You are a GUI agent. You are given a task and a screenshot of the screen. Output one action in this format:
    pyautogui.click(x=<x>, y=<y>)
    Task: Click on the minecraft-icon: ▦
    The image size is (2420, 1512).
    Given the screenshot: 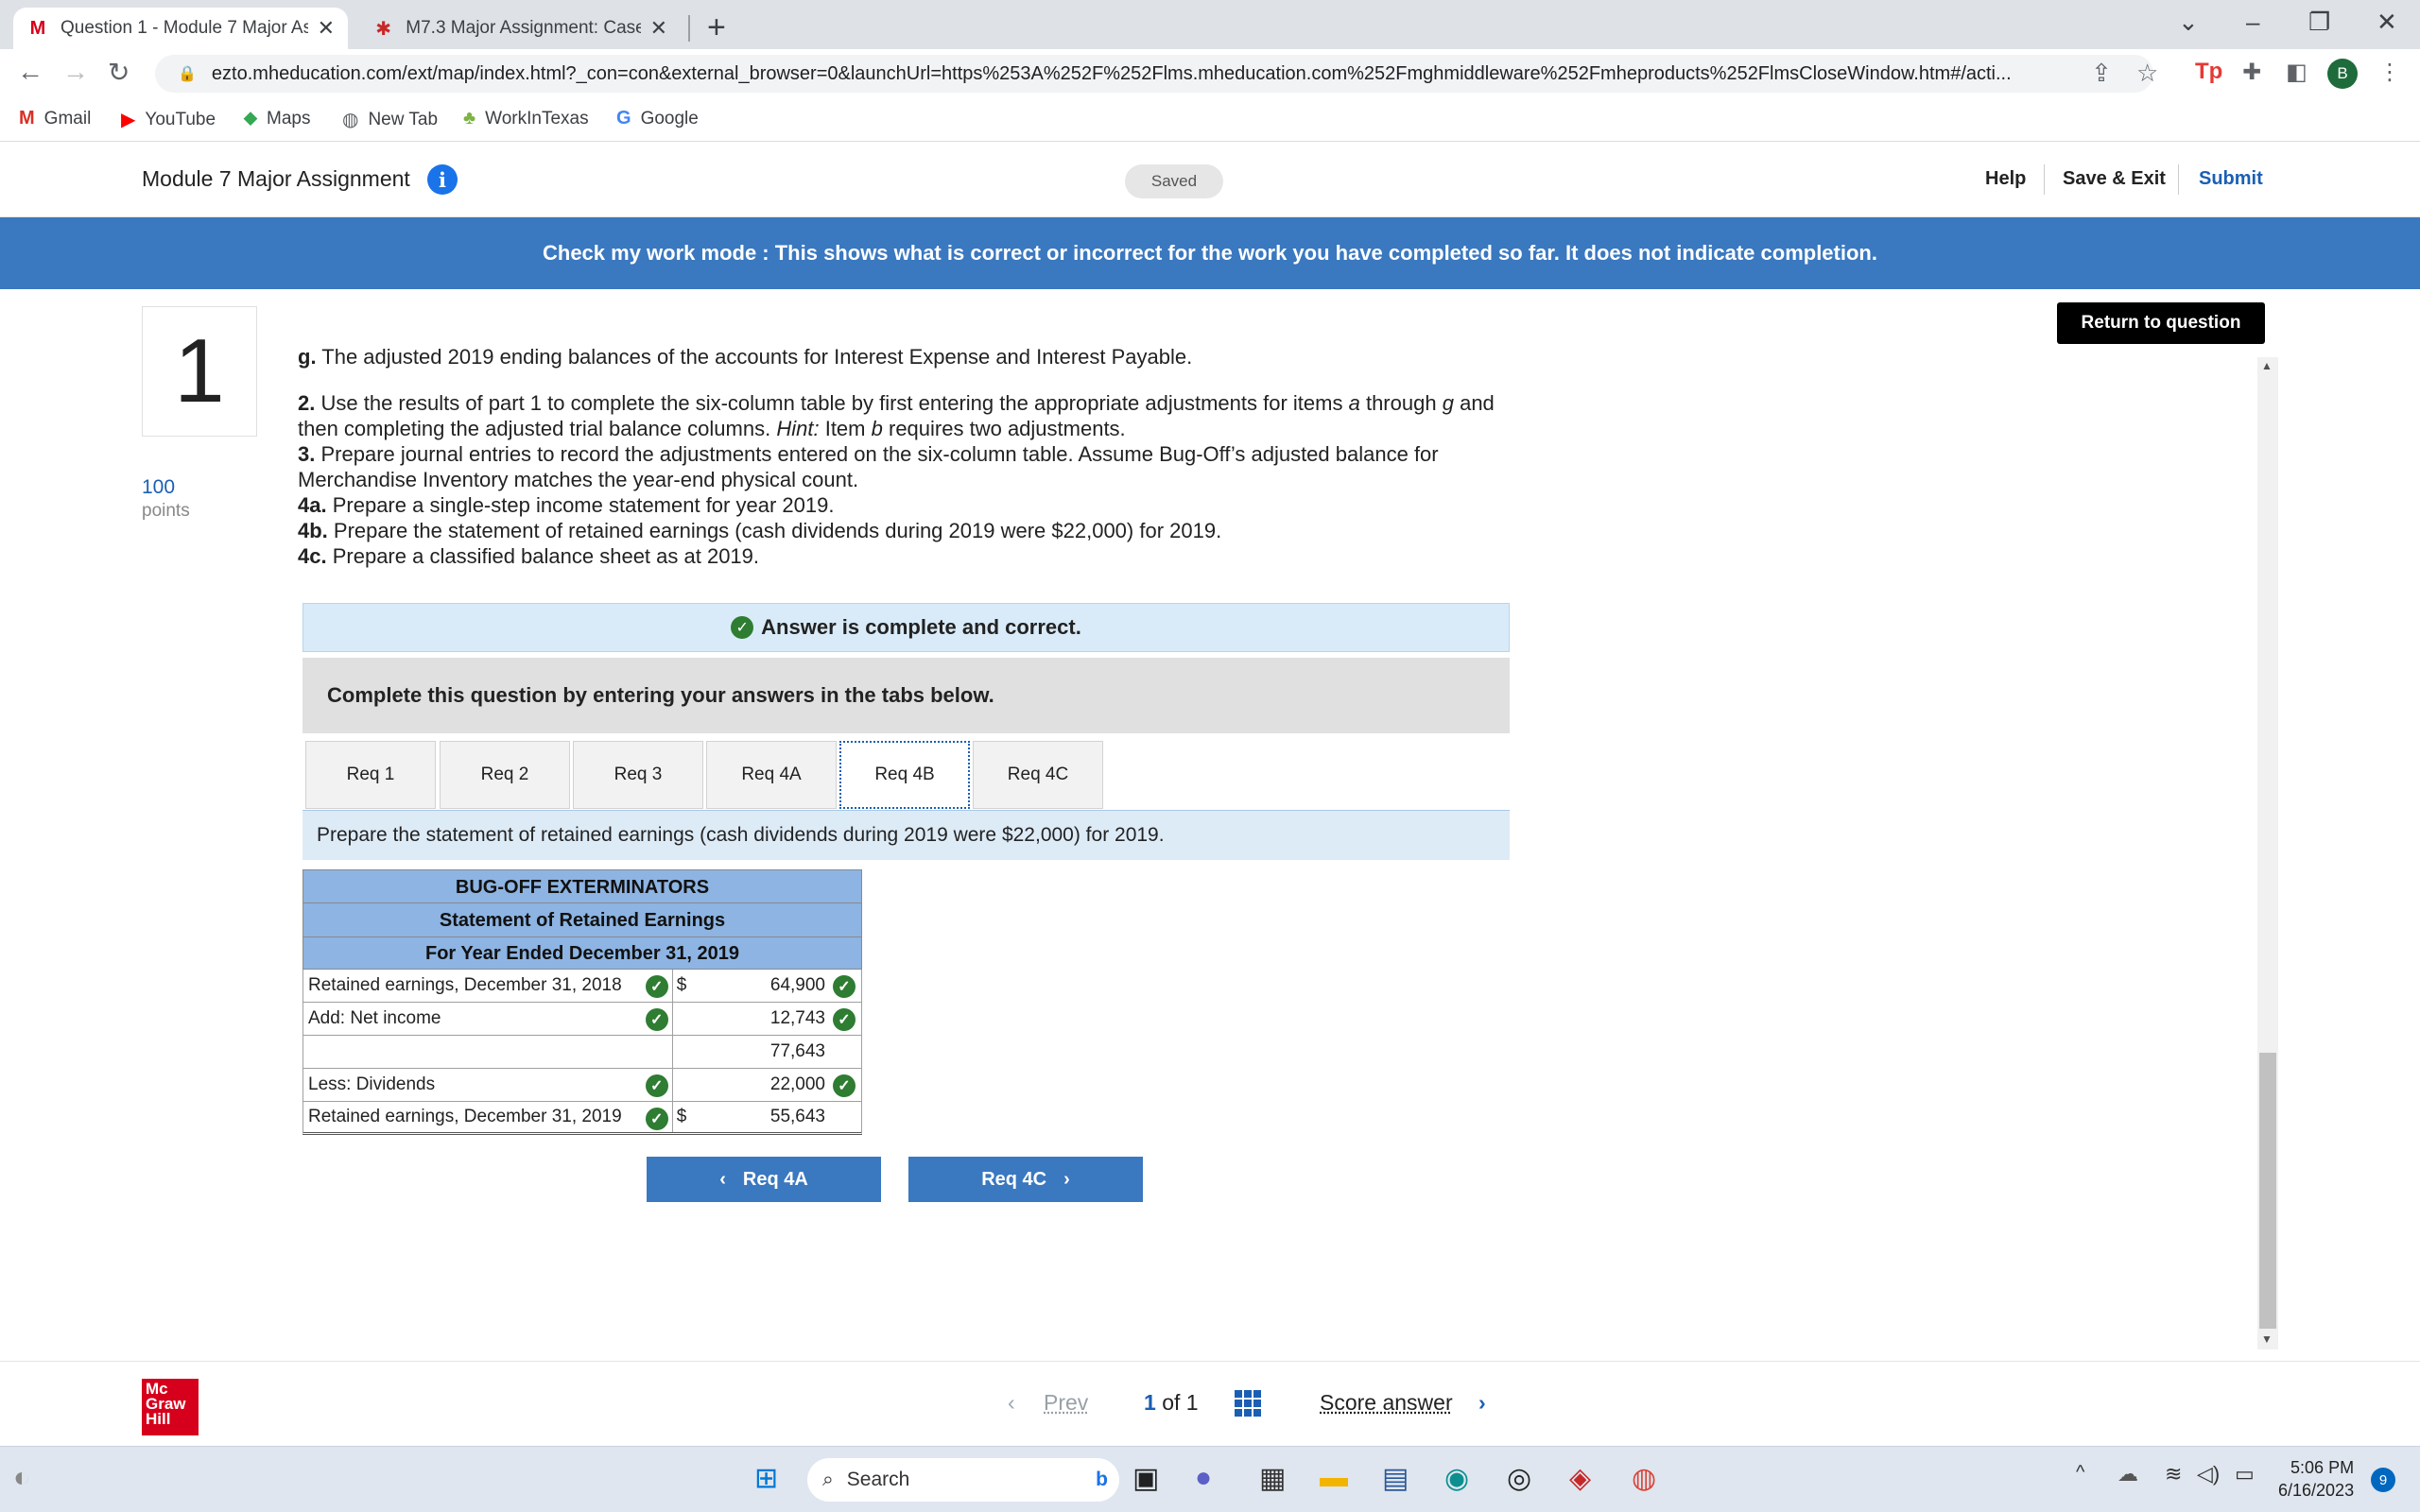 What is the action you would take?
    pyautogui.click(x=1272, y=1478)
    